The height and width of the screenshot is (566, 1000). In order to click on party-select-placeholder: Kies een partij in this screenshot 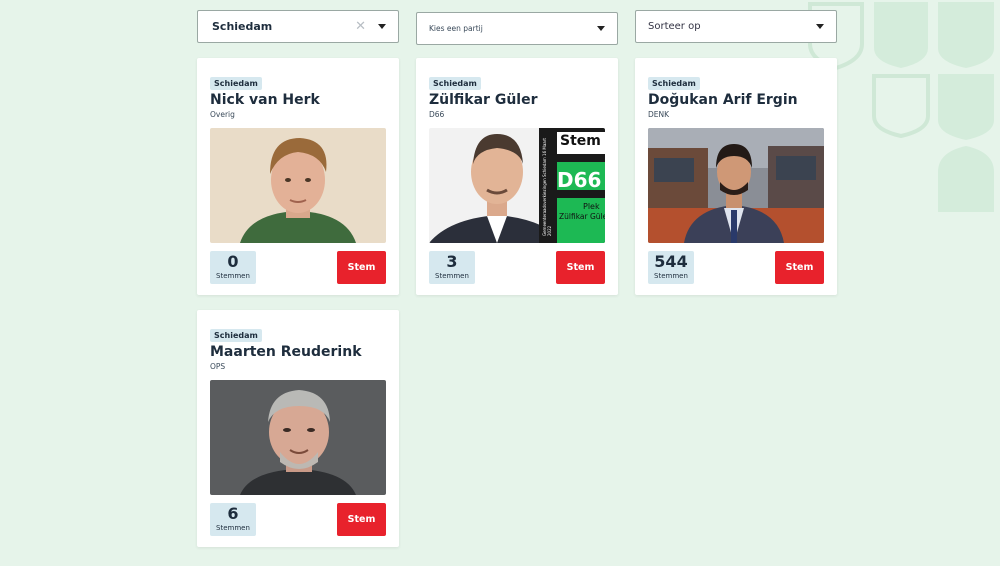, I will do `click(456, 28)`.